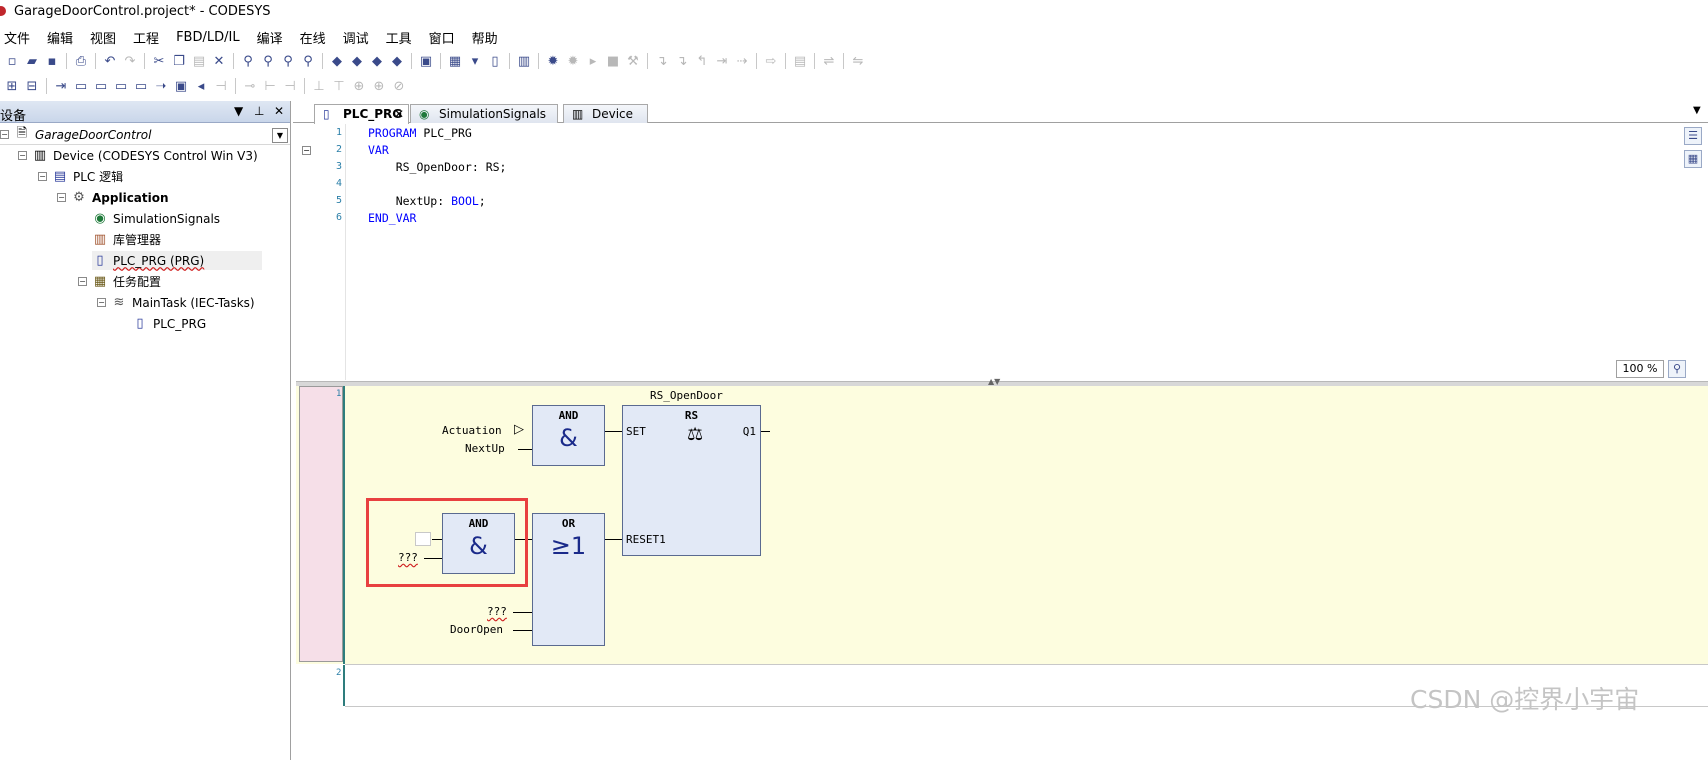 Image resolution: width=1708 pixels, height=760 pixels. Describe the element at coordinates (568, 579) in the screenshot. I see `or-block: OR ≥1` at that location.